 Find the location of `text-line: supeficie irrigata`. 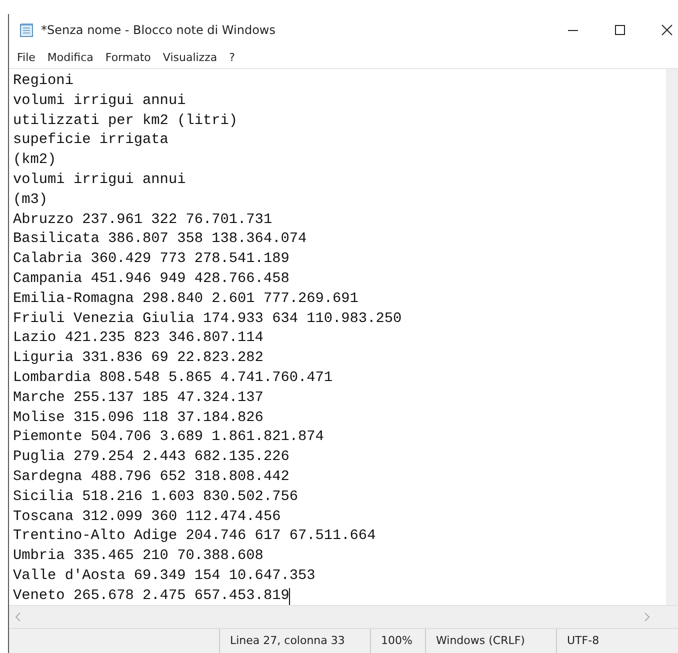

text-line: supeficie irrigata is located at coordinates (90, 140).